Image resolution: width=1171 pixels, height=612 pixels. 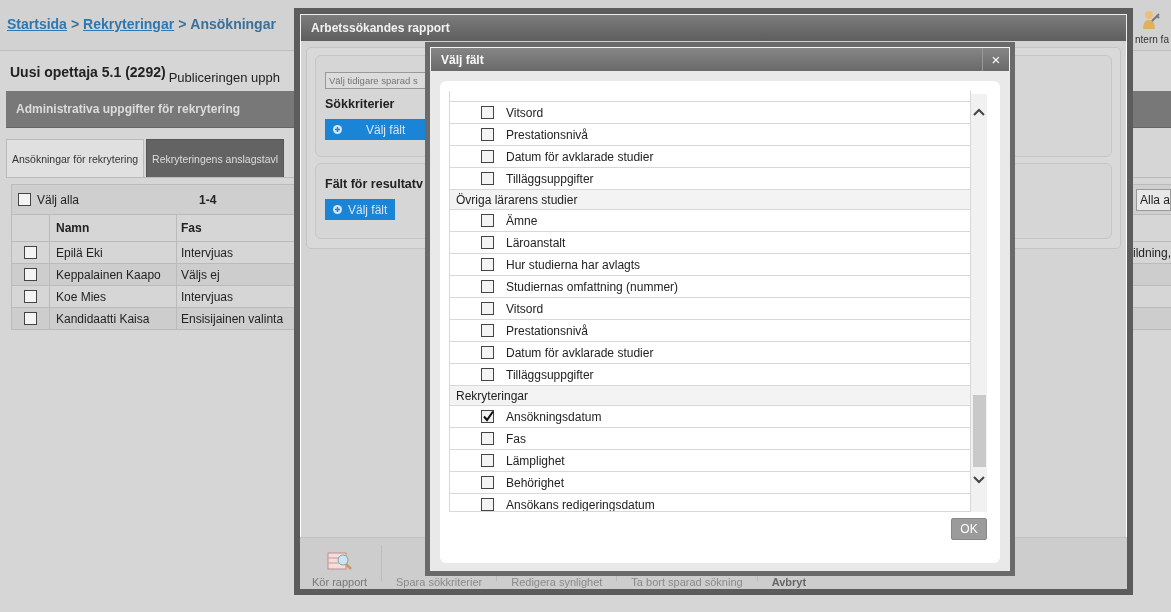 What do you see at coordinates (360, 209) in the screenshot?
I see `choose-fields-button: Välj fält` at bounding box center [360, 209].